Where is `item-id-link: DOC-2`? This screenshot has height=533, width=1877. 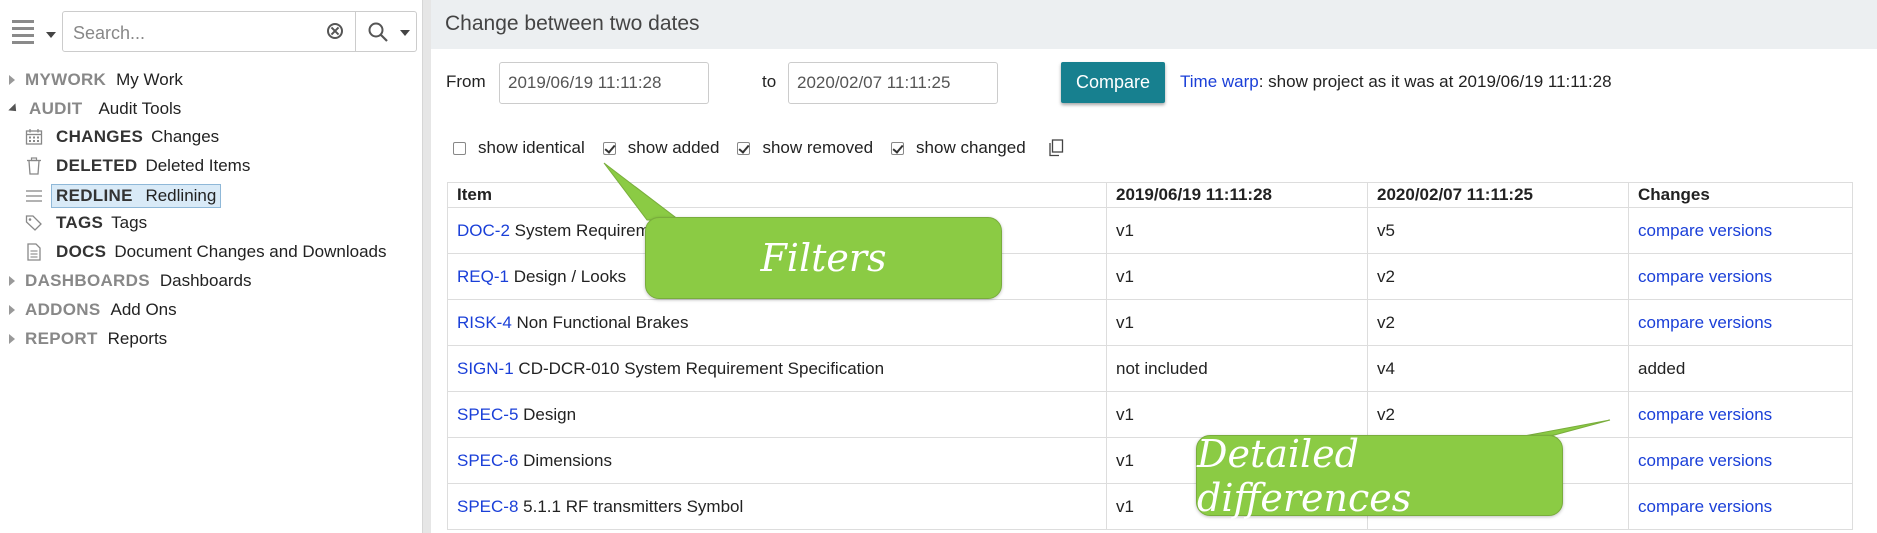
item-id-link: DOC-2 is located at coordinates (483, 230).